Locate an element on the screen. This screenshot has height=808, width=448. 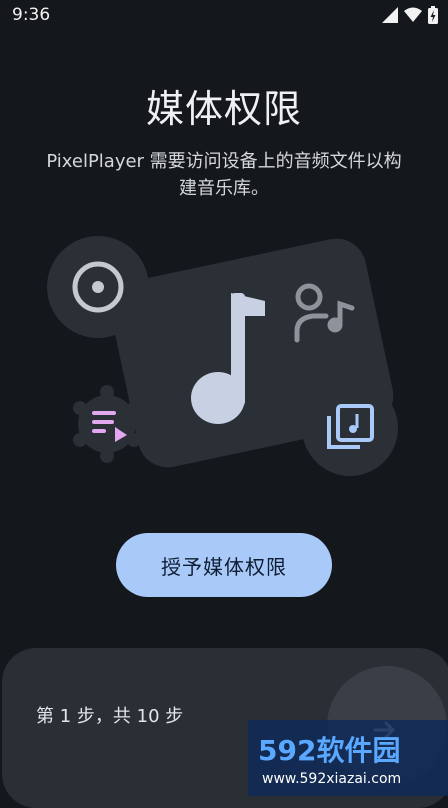
battery-icon is located at coordinates (433, 15).